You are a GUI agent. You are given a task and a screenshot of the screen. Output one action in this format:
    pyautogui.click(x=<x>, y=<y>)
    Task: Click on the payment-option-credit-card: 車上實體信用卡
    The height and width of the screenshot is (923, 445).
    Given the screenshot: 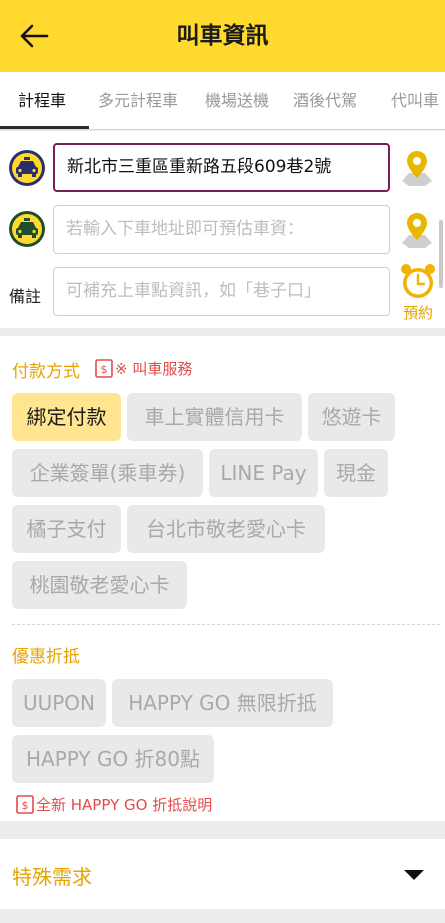 What is the action you would take?
    pyautogui.click(x=214, y=417)
    